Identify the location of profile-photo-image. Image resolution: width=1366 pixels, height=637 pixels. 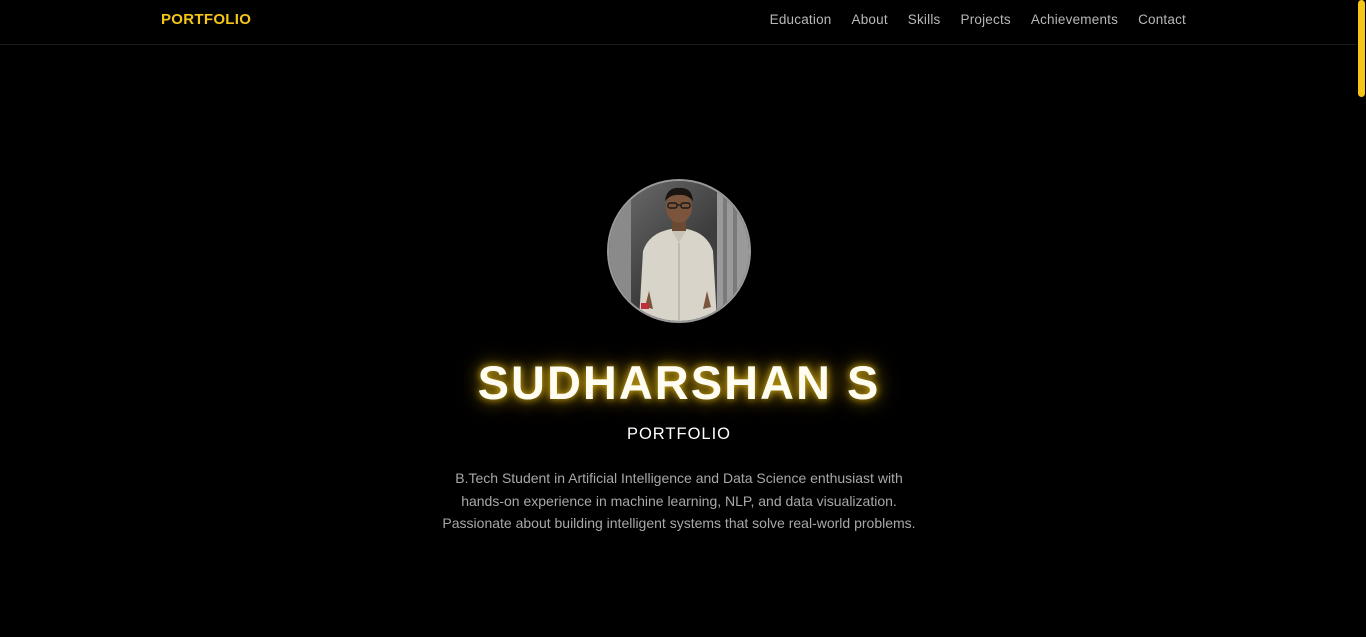
(679, 251).